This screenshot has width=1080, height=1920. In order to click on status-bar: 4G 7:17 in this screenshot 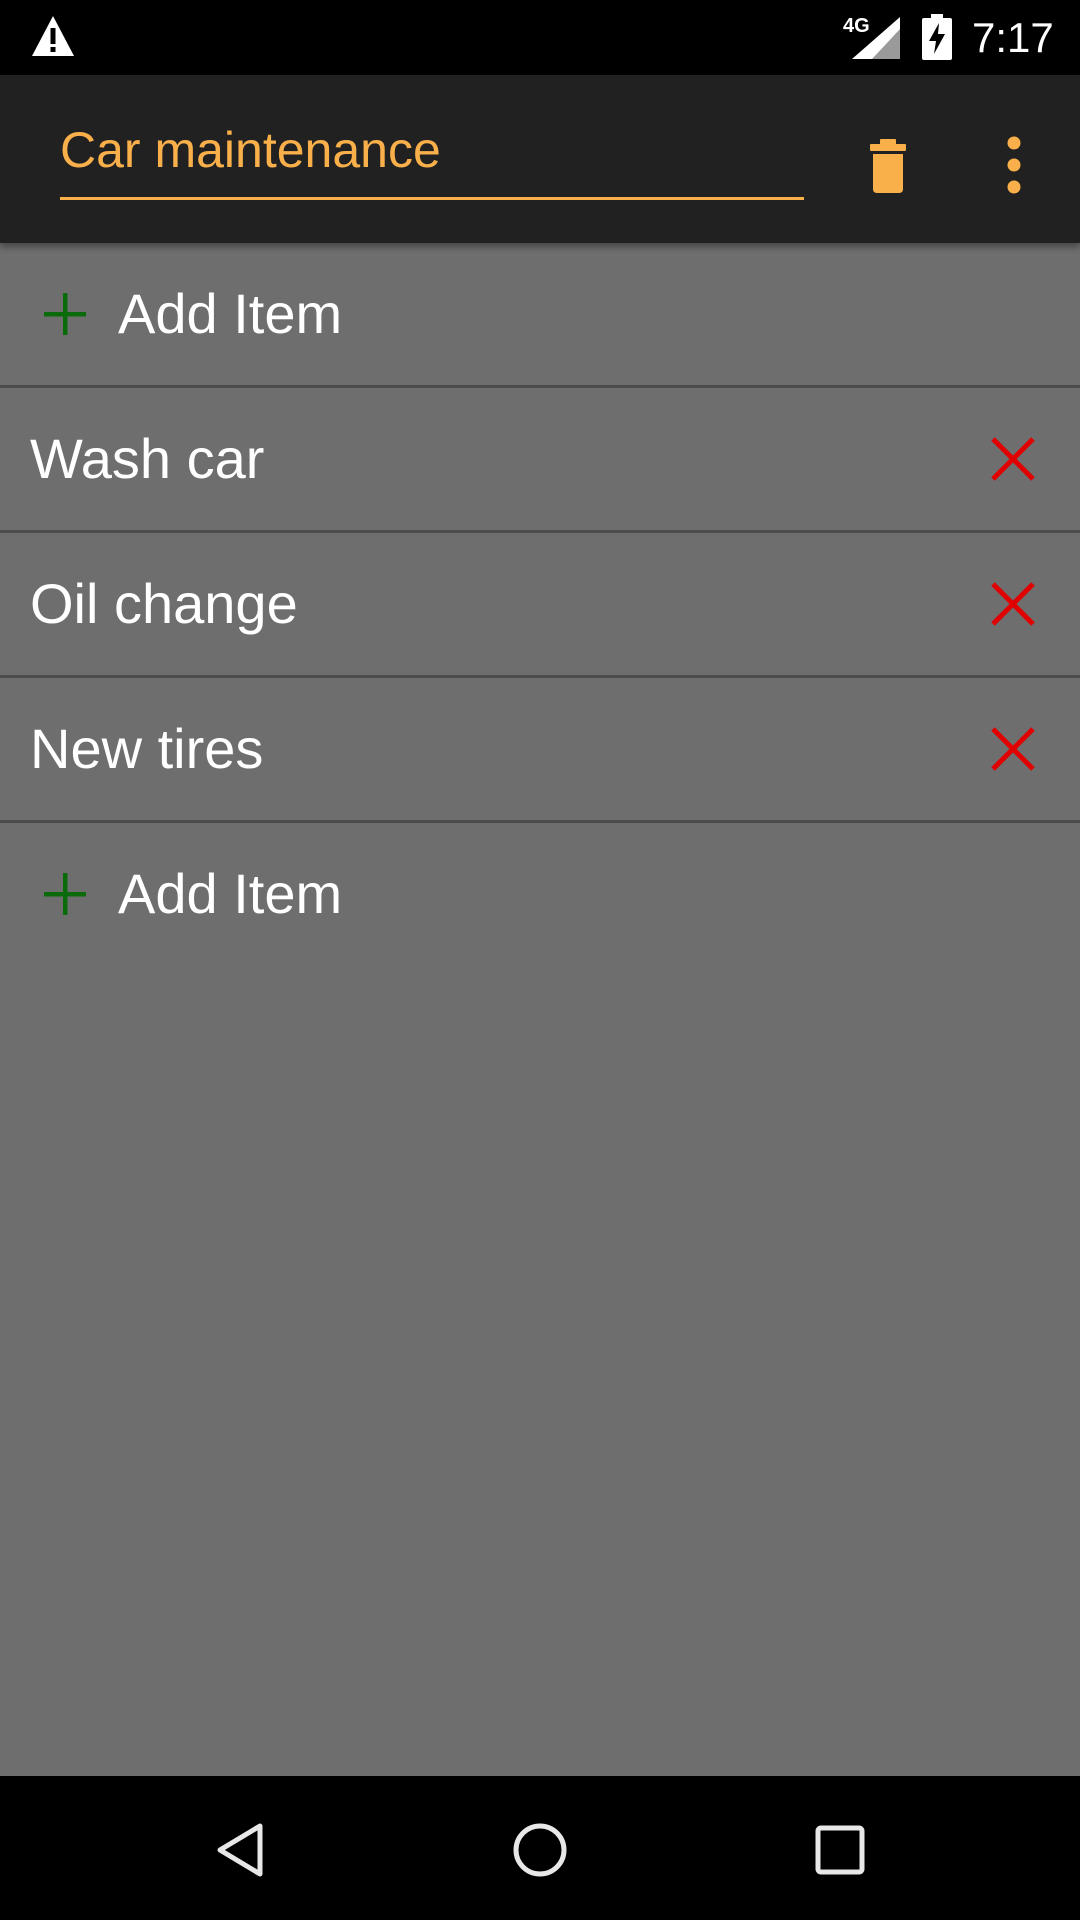, I will do `click(540, 37)`.